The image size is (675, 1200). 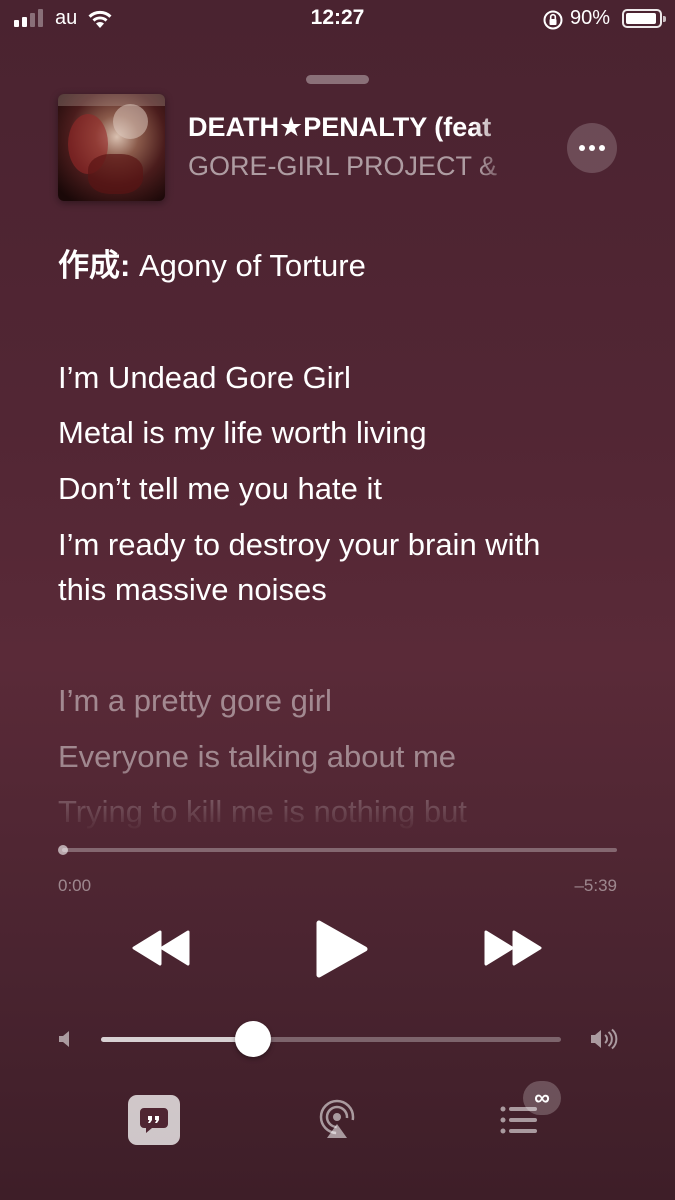 I want to click on lyric-line: this massive noises, so click(x=192, y=590).